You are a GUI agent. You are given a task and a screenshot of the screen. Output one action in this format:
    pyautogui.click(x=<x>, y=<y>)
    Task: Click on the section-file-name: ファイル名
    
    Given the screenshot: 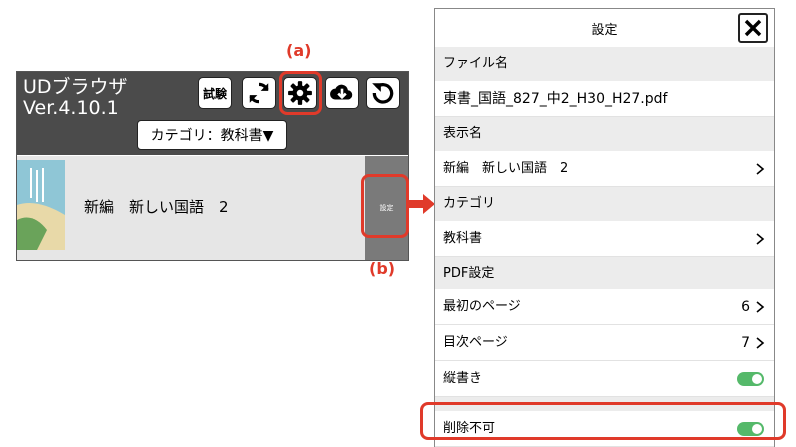 What is the action you would take?
    pyautogui.click(x=604, y=64)
    